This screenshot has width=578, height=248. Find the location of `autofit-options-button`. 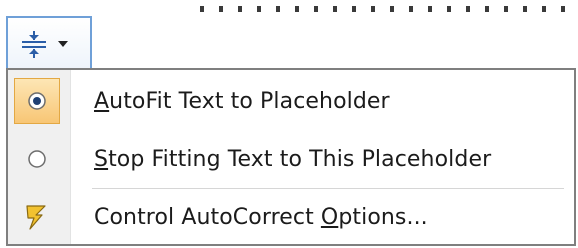

autofit-options-button is located at coordinates (49, 43).